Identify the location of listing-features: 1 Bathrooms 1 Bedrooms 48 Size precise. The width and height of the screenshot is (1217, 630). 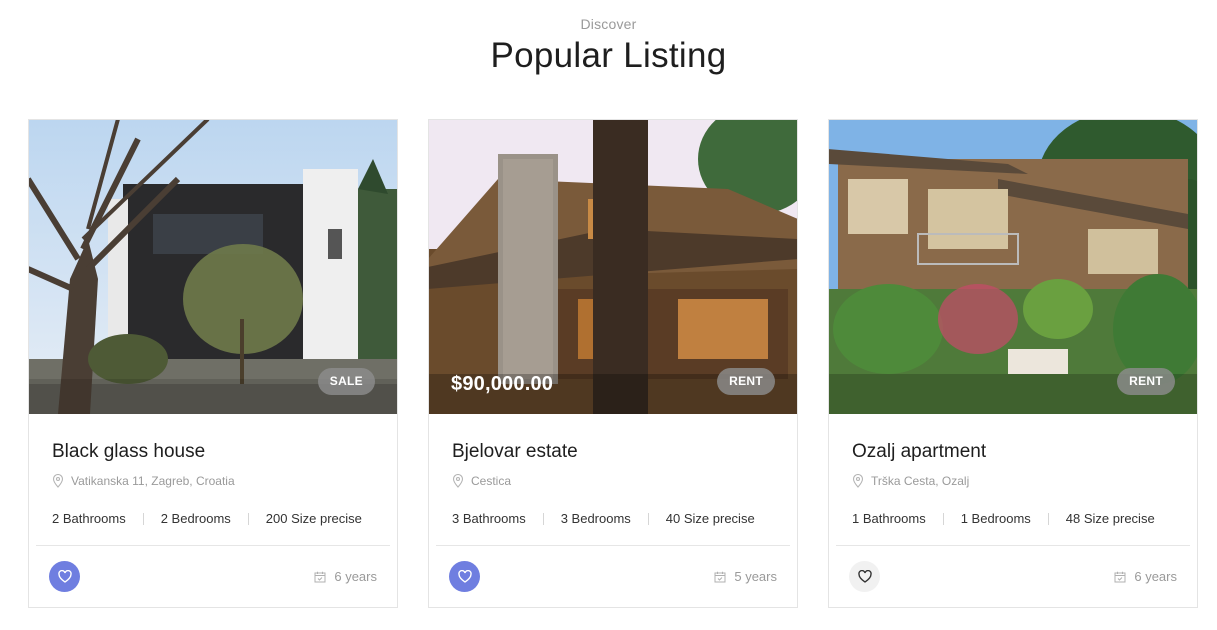
(1003, 518).